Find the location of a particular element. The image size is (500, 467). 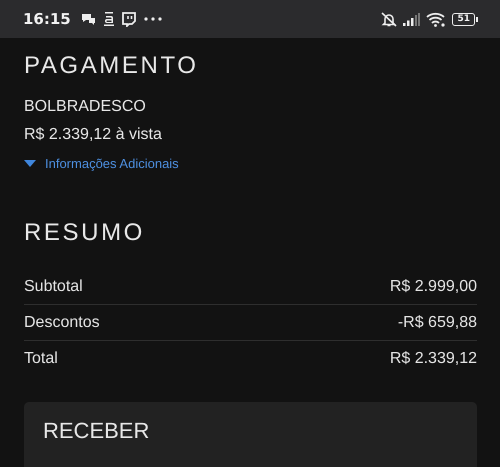

clock: 16:15 is located at coordinates (47, 19).